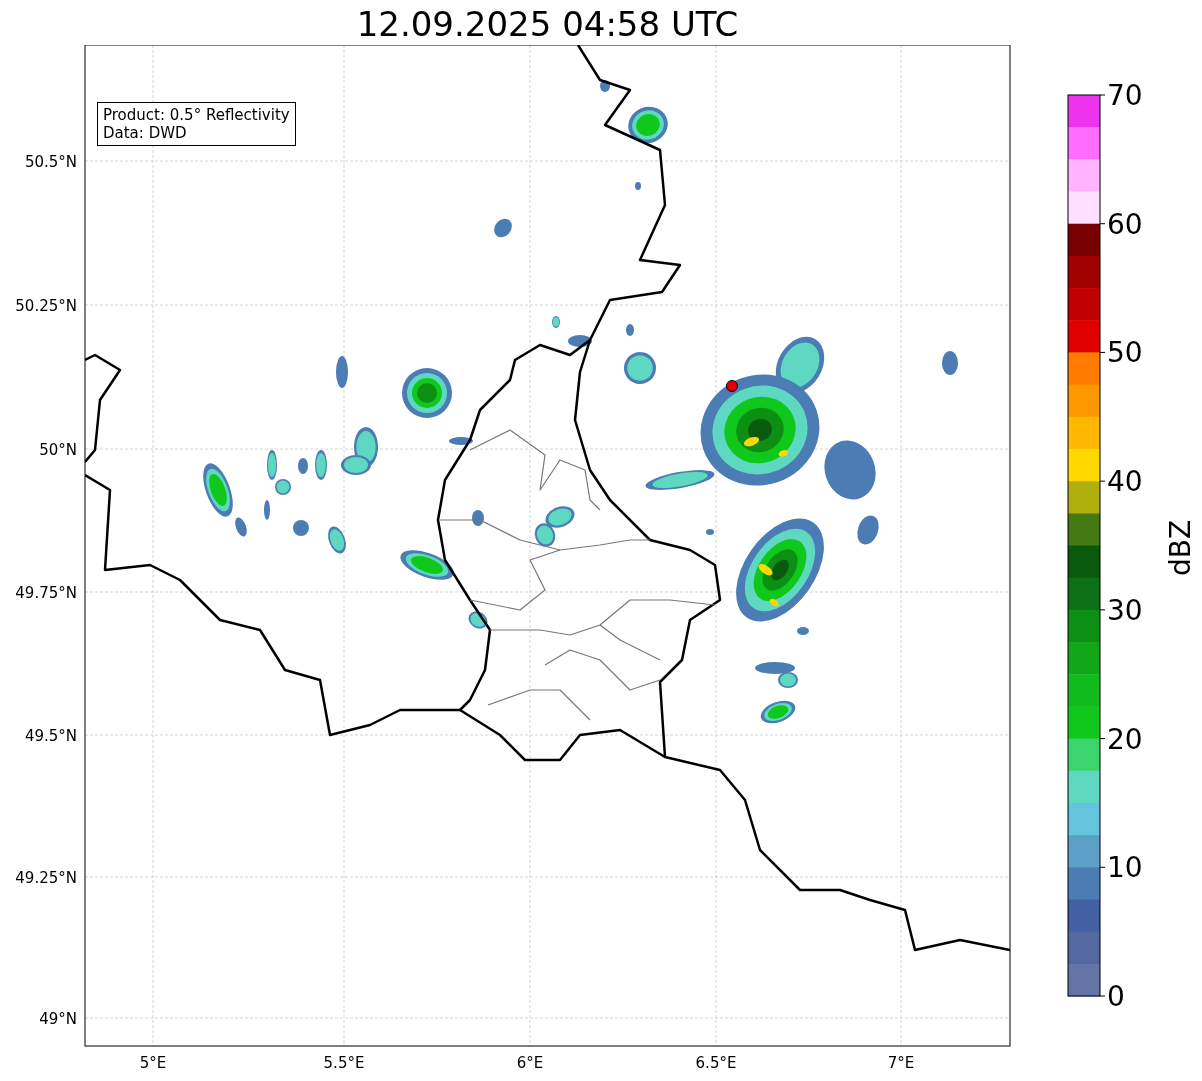 The width and height of the screenshot is (1202, 1081). Describe the element at coordinates (1125, 353) in the screenshot. I see `colorbar-tick-label: 50` at that location.